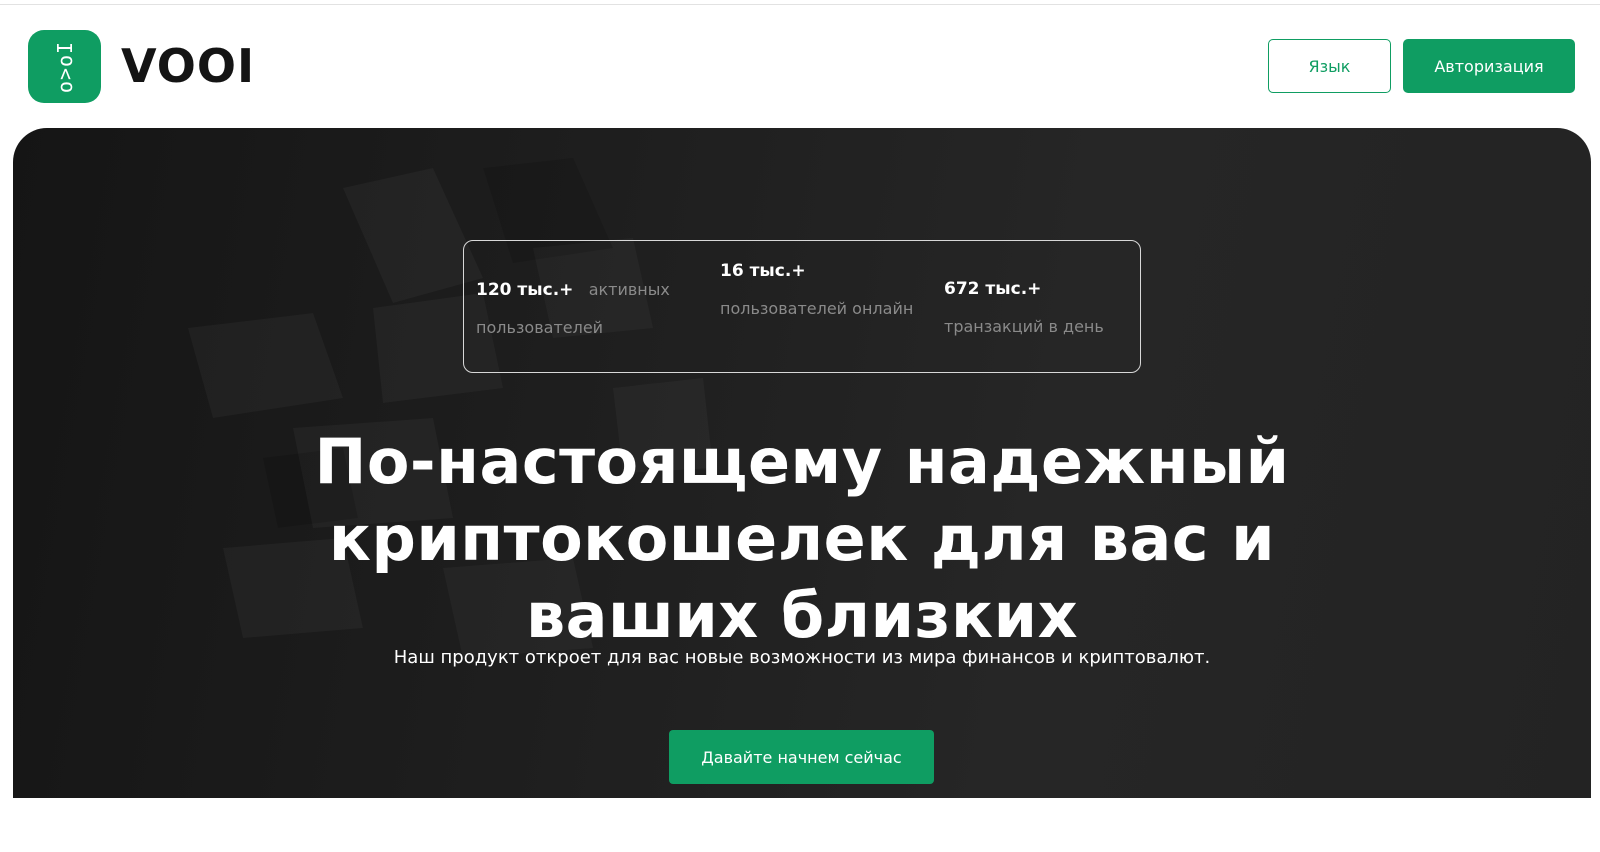 This screenshot has width=1600, height=852. Describe the element at coordinates (802, 615) in the screenshot. I see `hero-title-line: ваших близких` at that location.